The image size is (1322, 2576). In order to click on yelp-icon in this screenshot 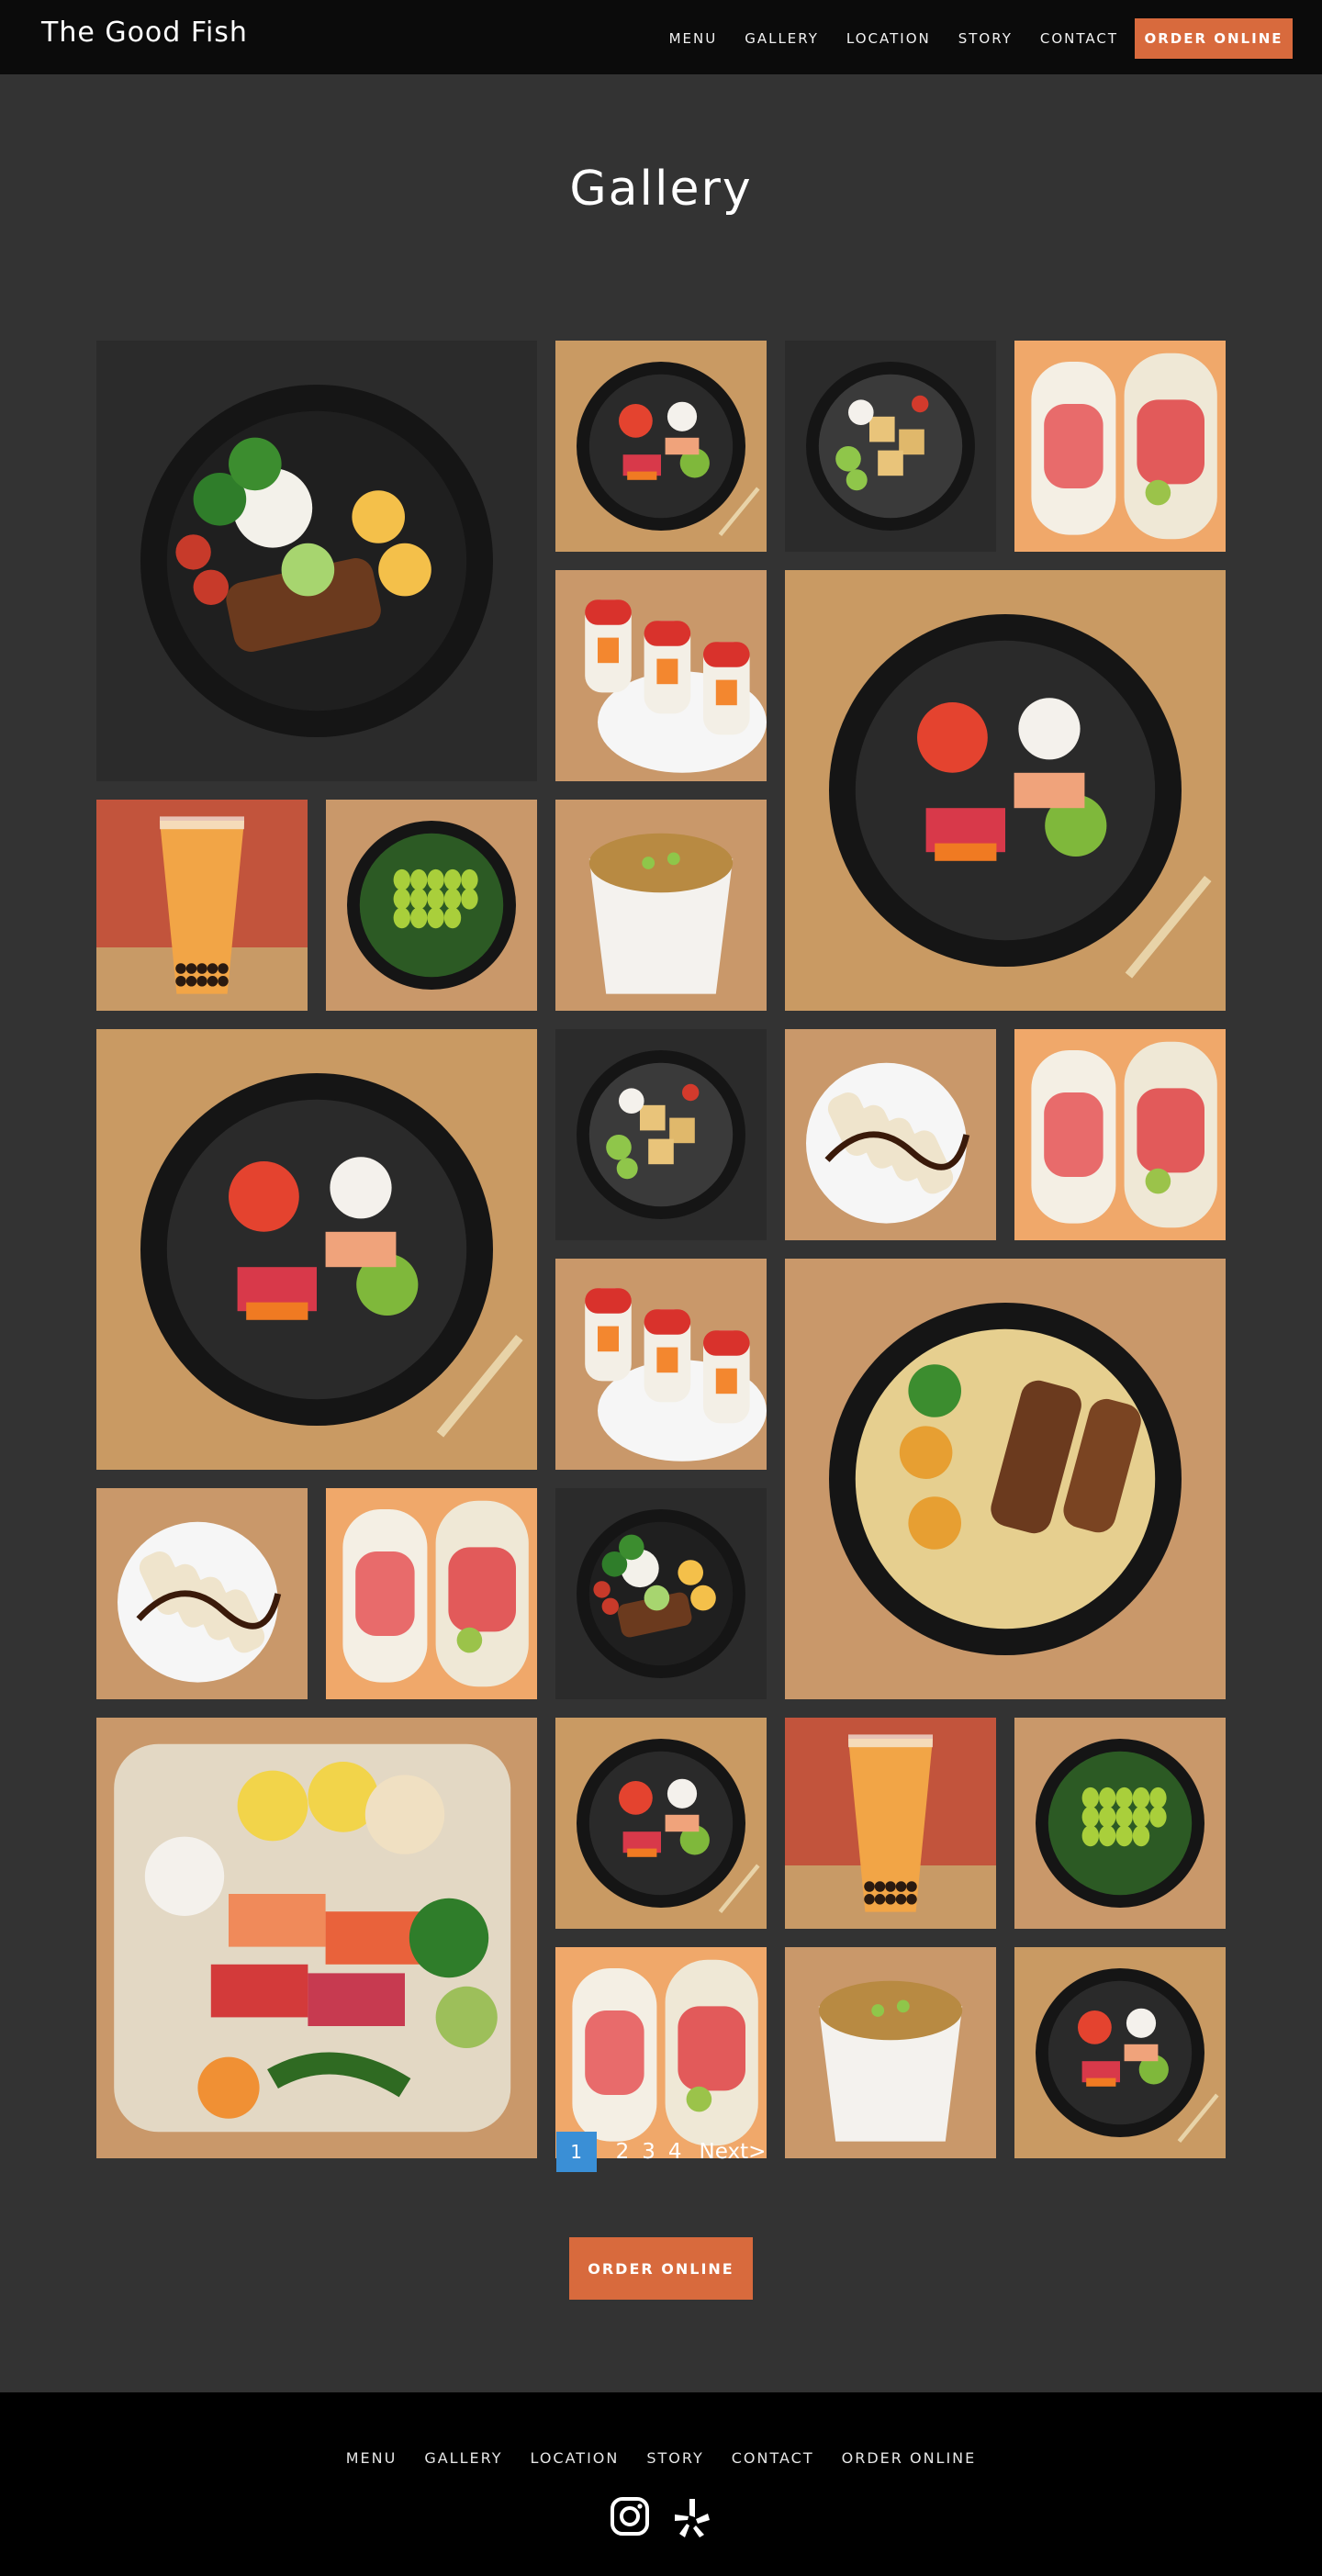, I will do `click(692, 2516)`.